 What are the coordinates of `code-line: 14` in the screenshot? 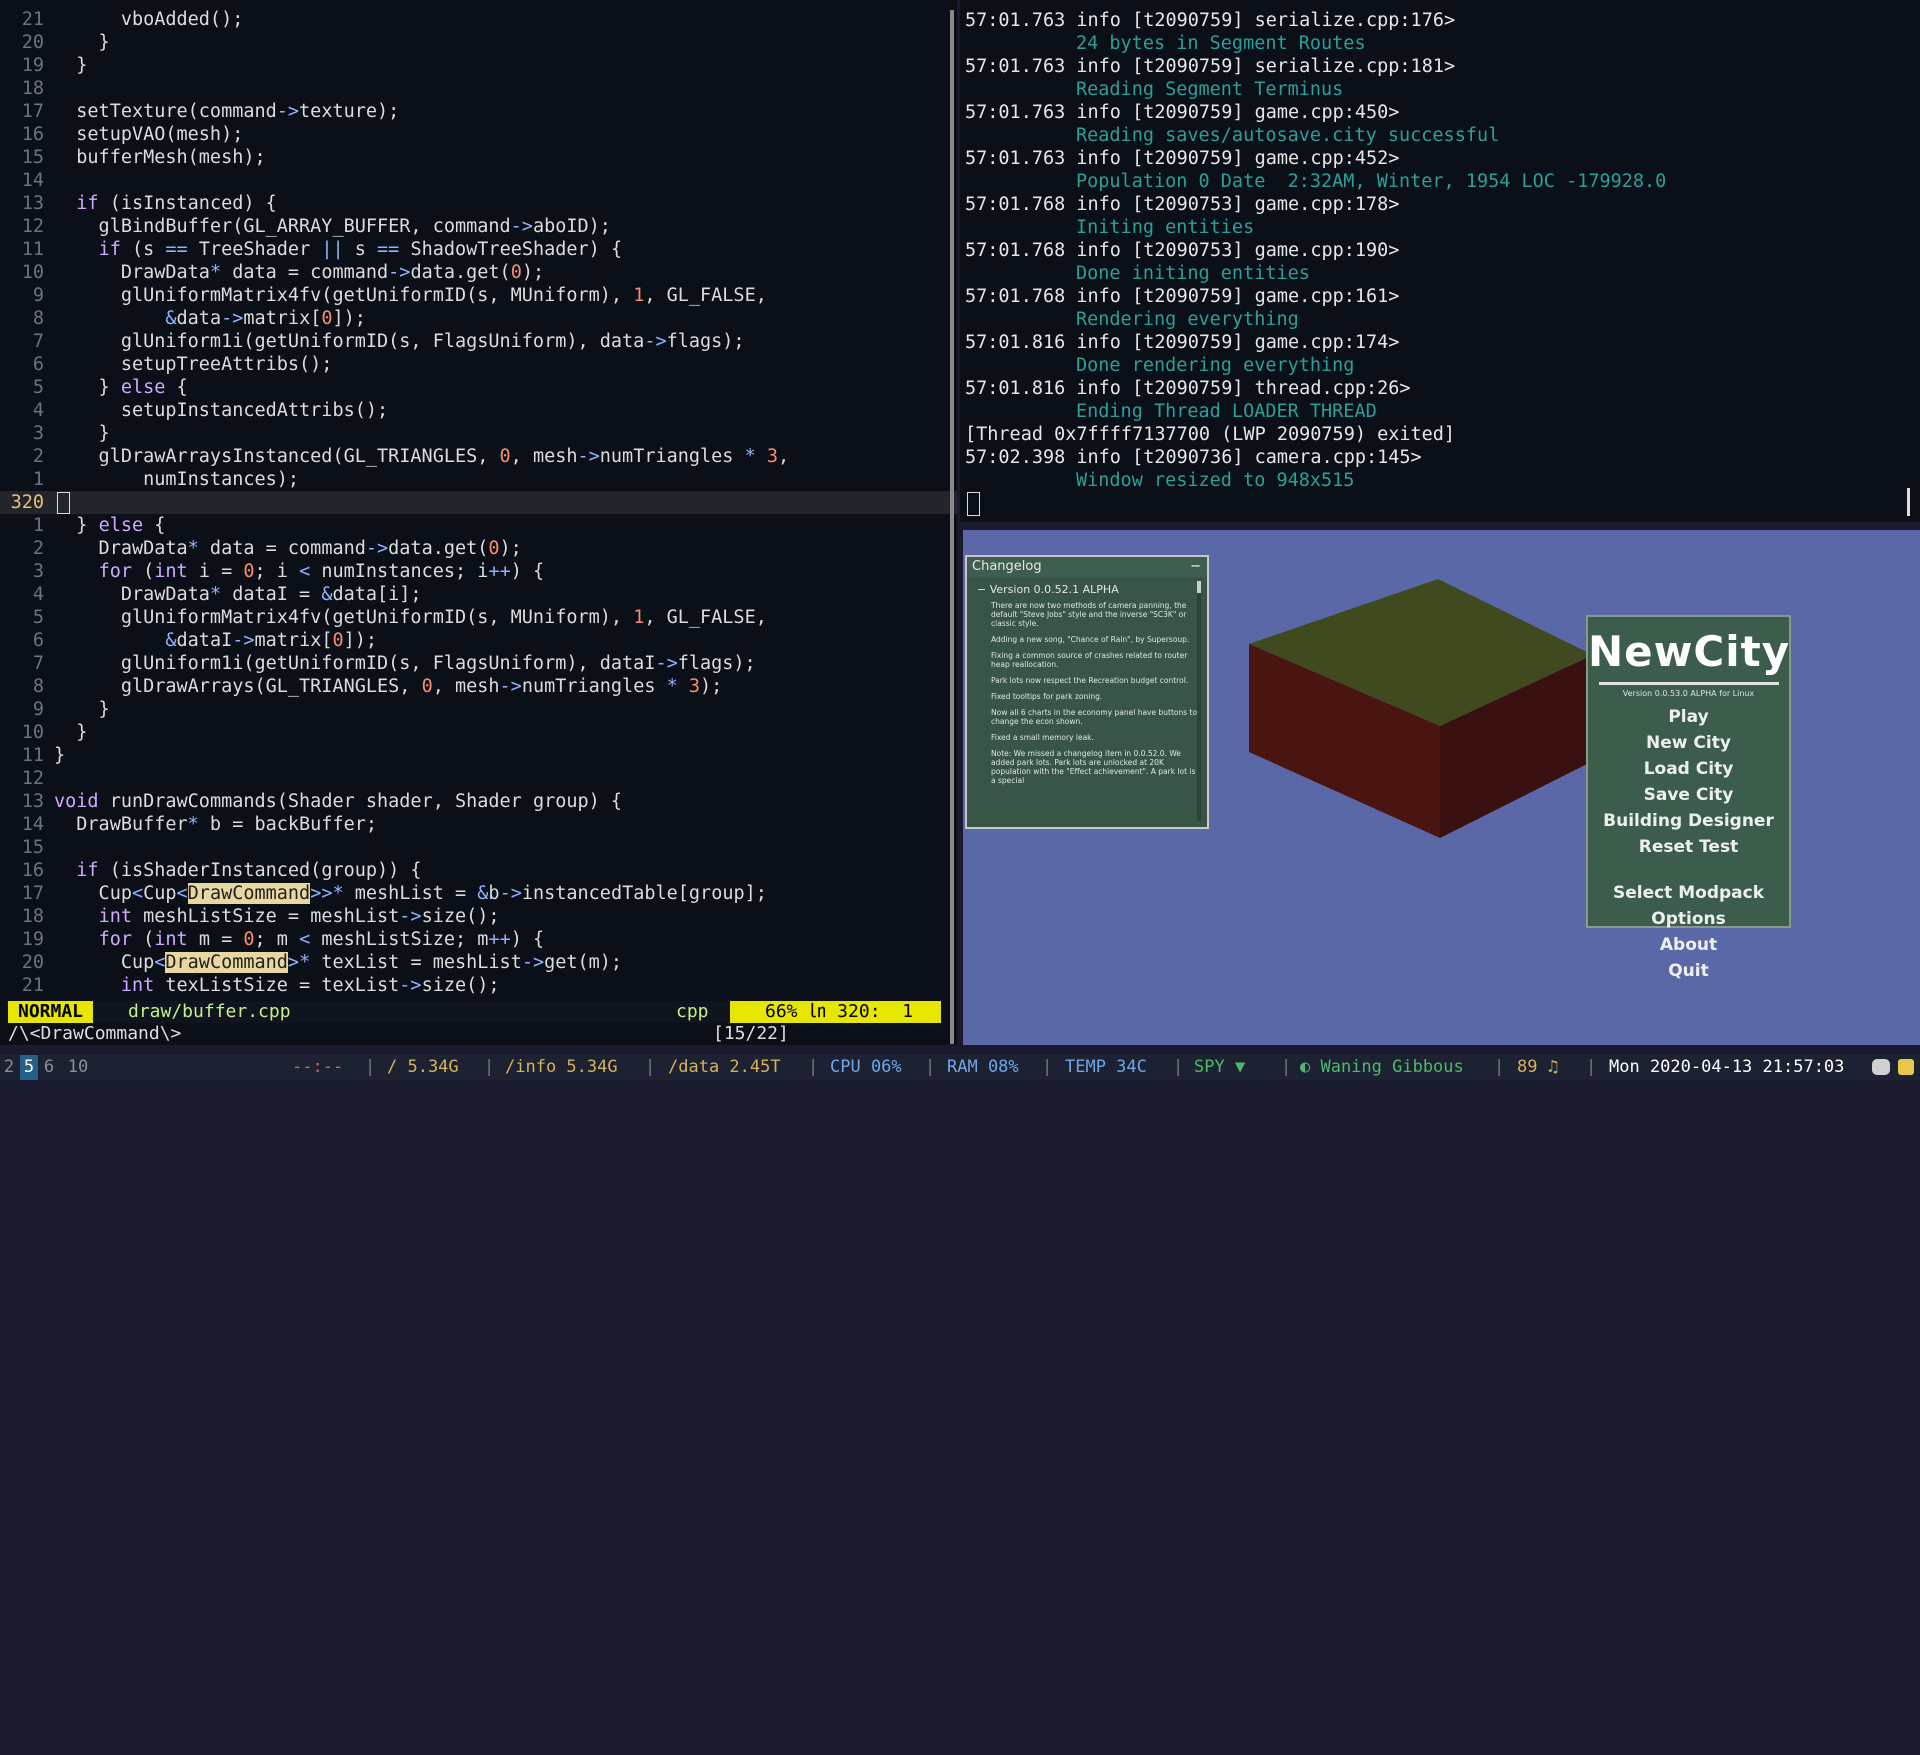 It's located at (478, 180).